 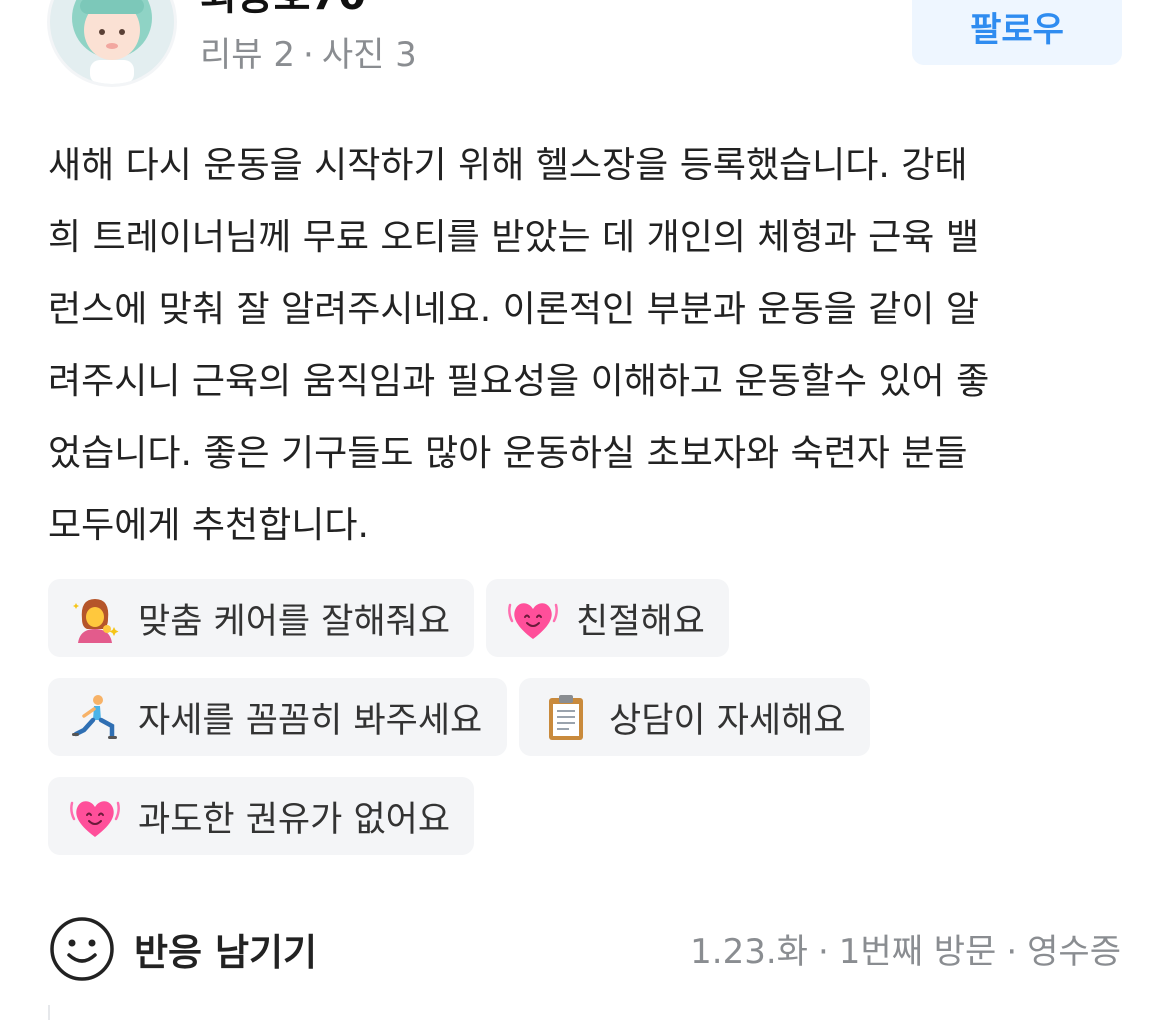 I want to click on keyword-chip: 과도한 권유가 없어요, so click(x=261, y=816).